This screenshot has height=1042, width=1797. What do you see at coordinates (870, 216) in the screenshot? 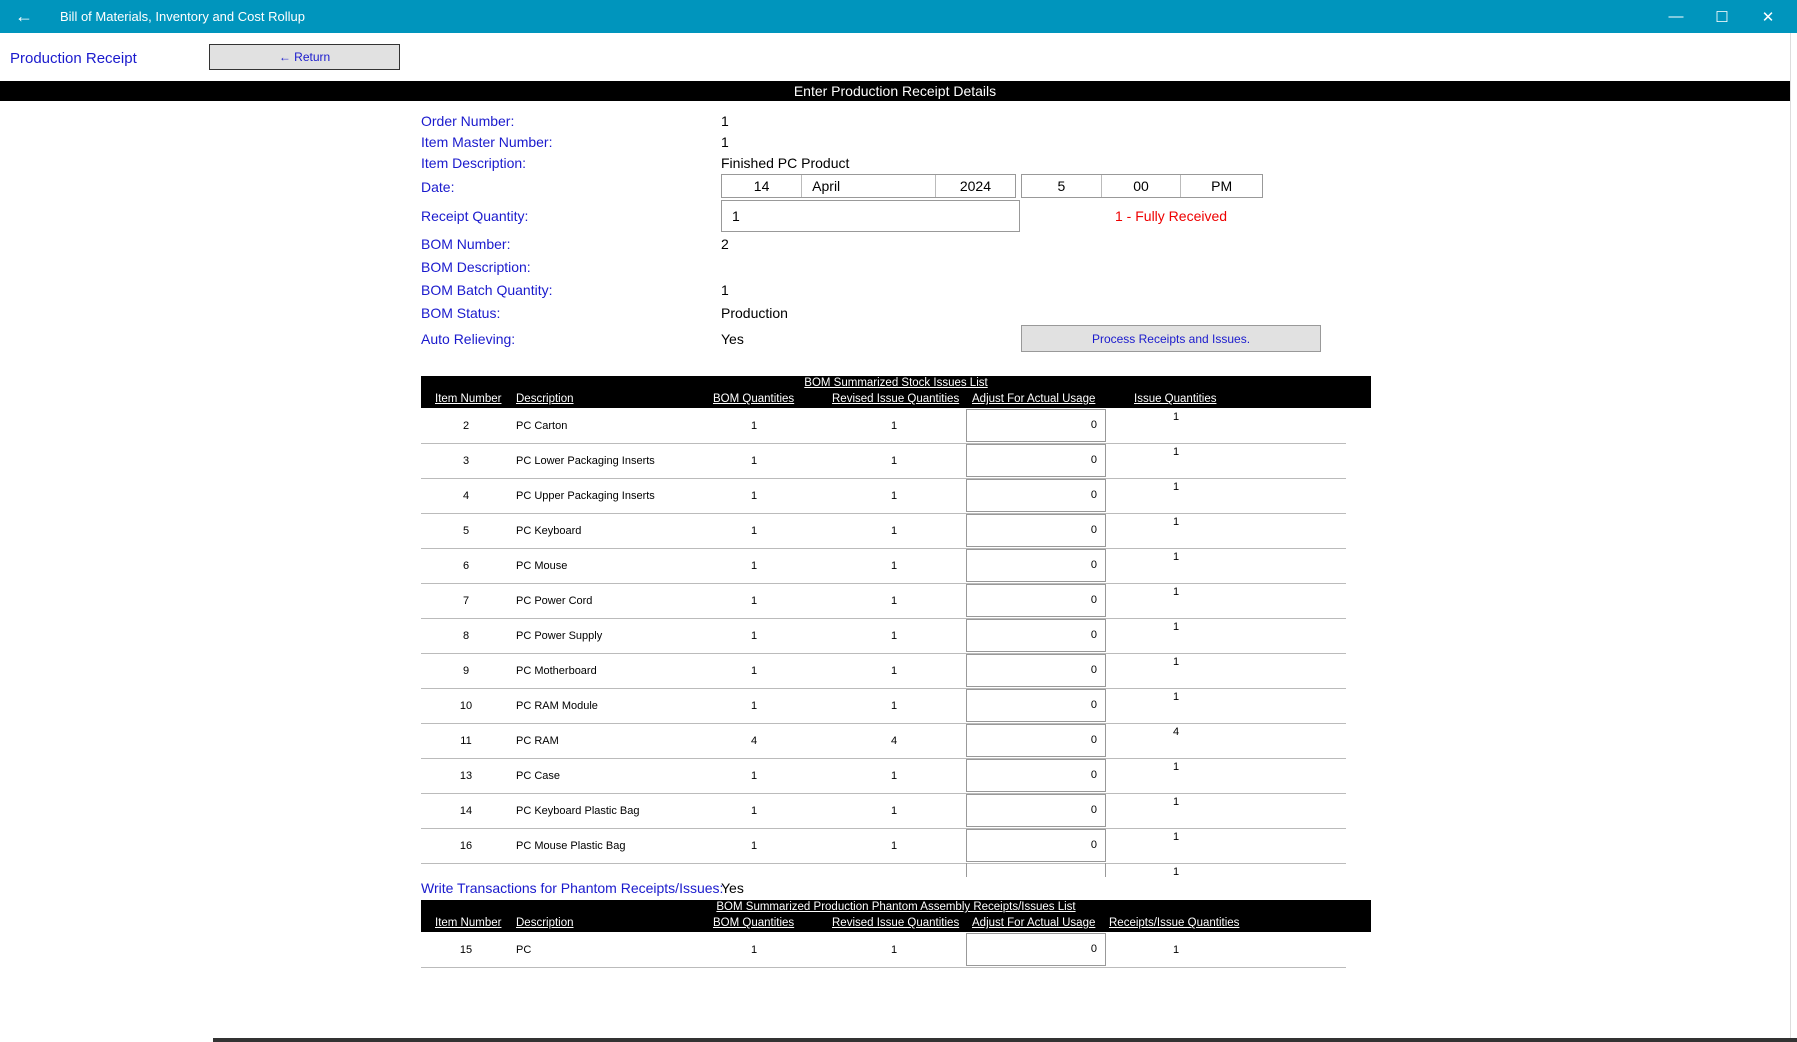
I see `receipt-quantity-input: 1` at bounding box center [870, 216].